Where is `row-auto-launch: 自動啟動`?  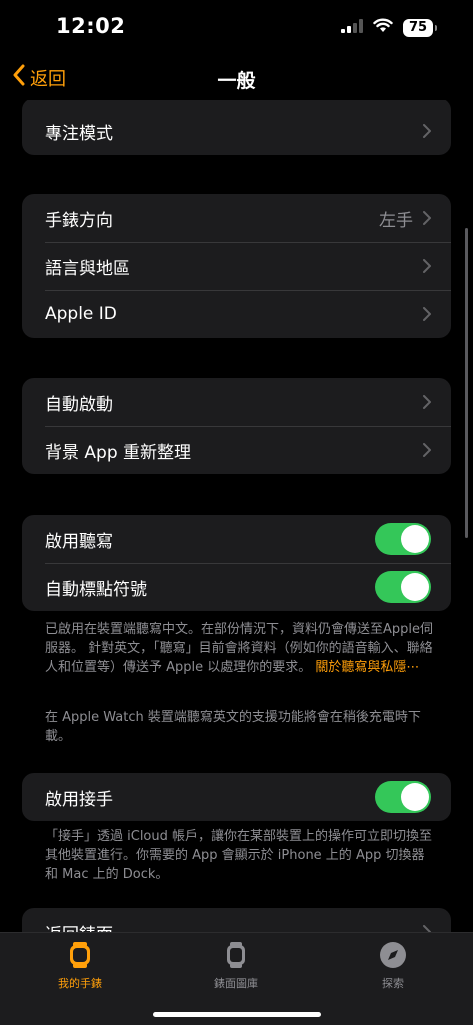 row-auto-launch: 自動啟動 is located at coordinates (236, 402).